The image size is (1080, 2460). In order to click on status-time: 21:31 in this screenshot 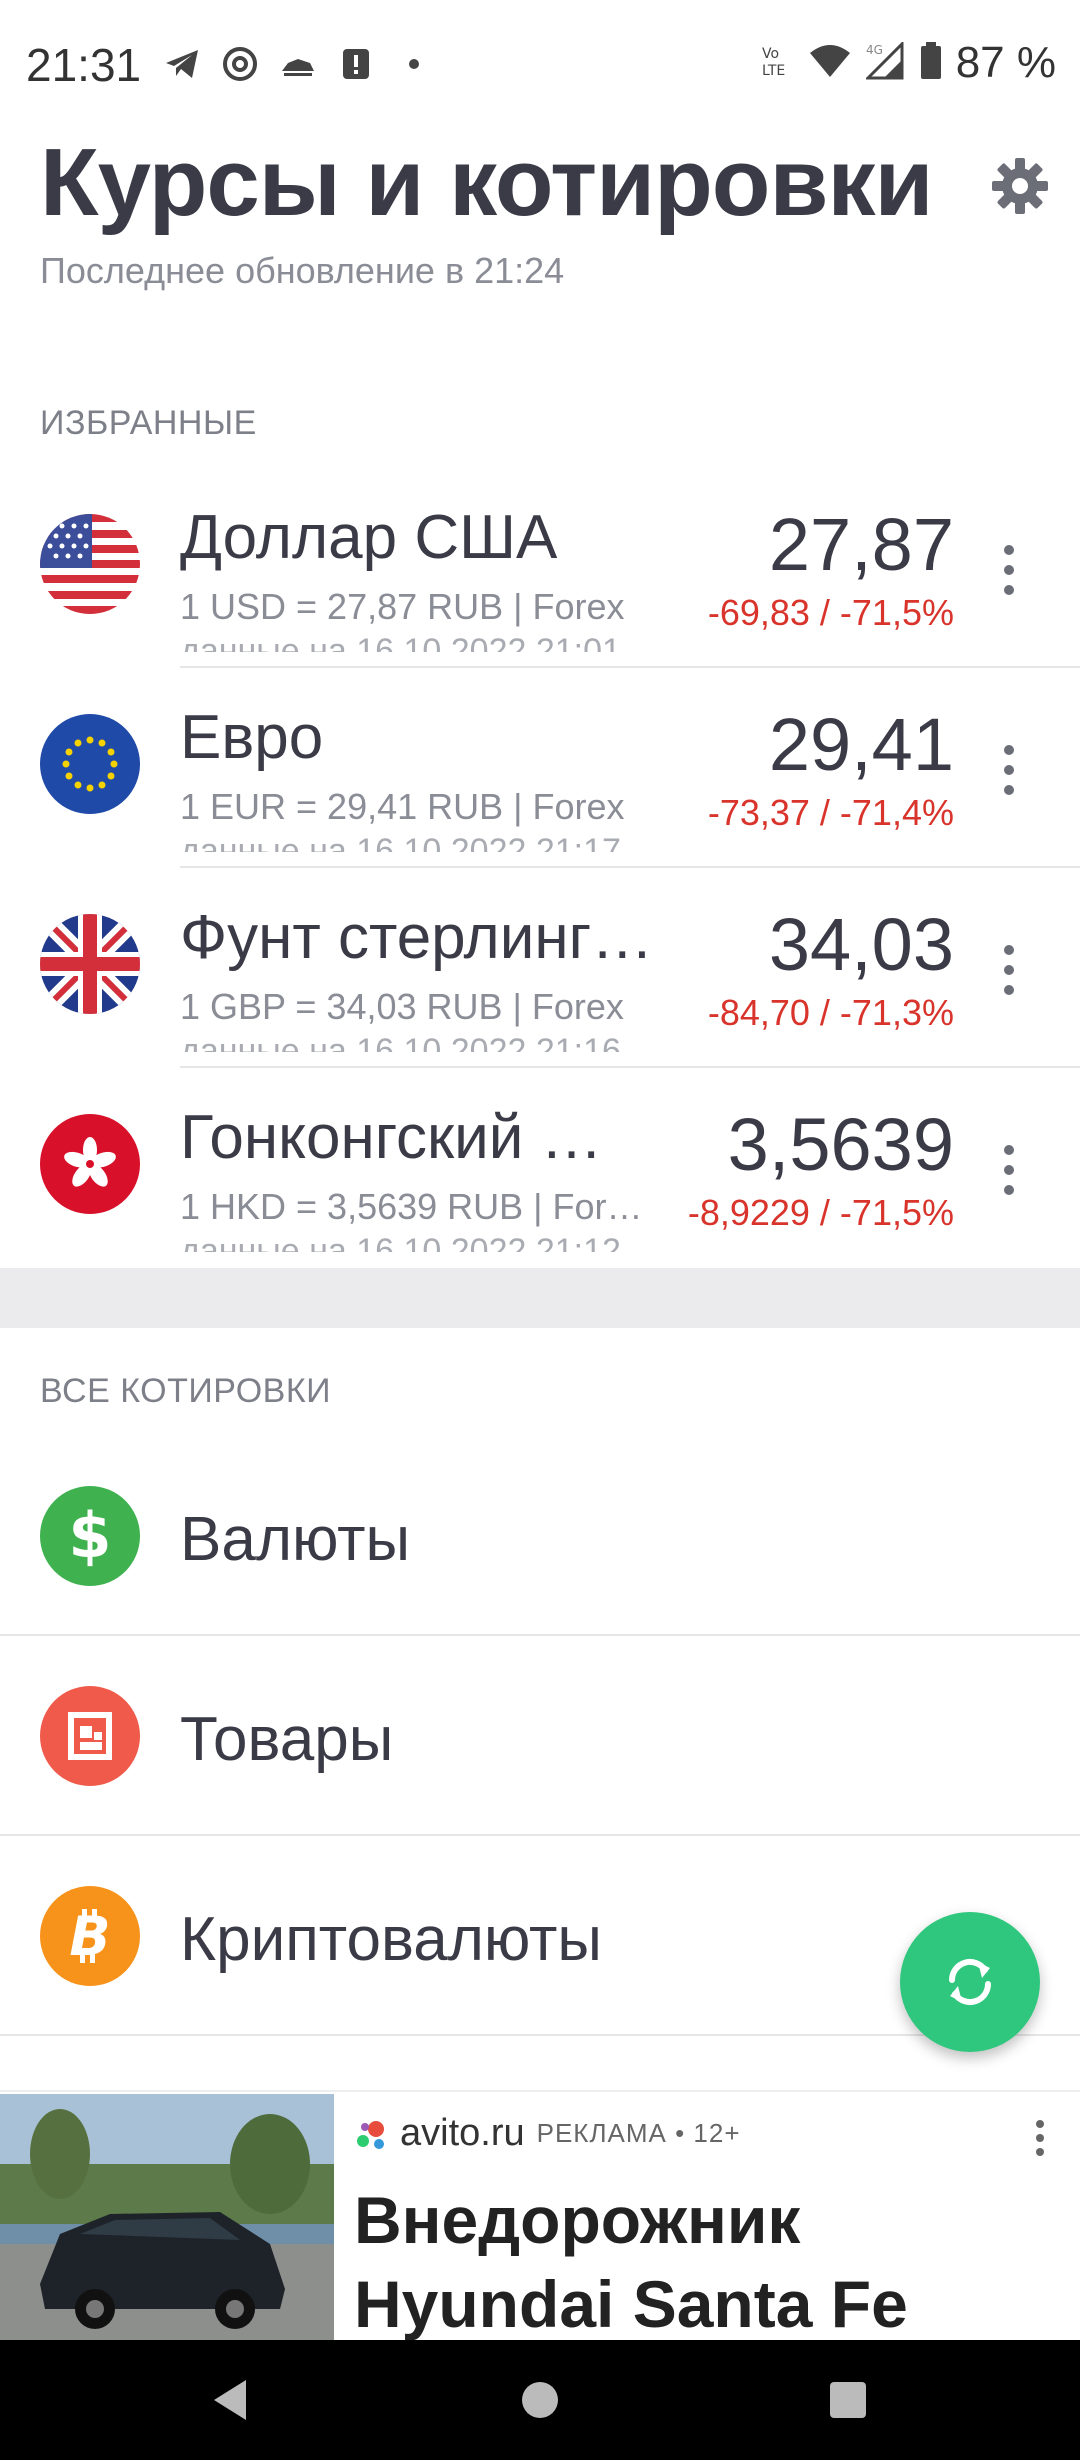, I will do `click(84, 65)`.